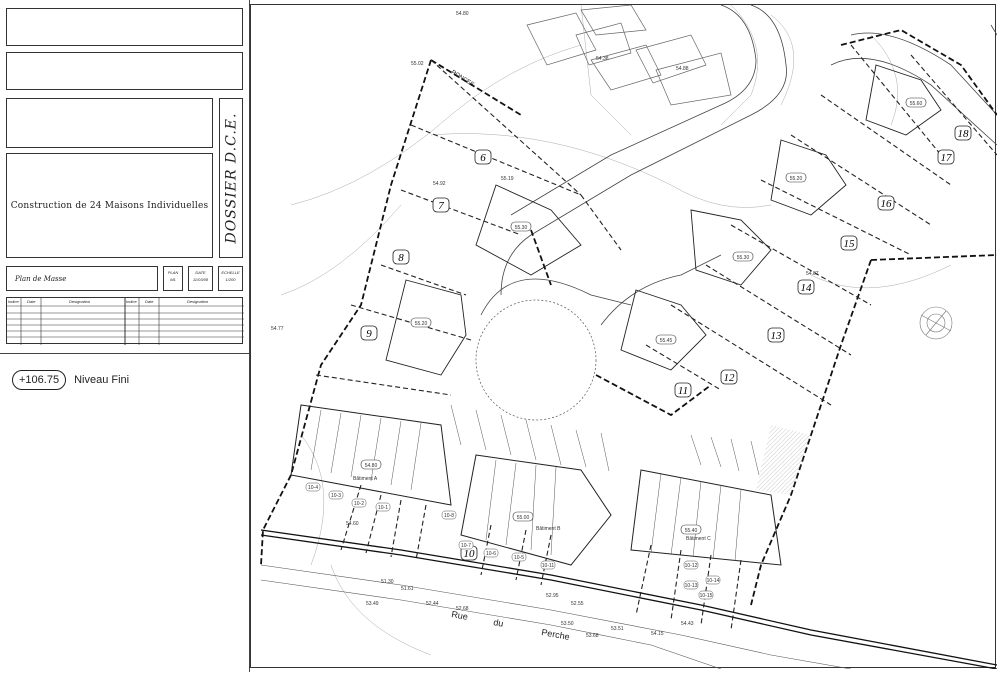 This screenshot has height=674, width=1000. I want to click on svg-text: 54.80, so click(371, 466).